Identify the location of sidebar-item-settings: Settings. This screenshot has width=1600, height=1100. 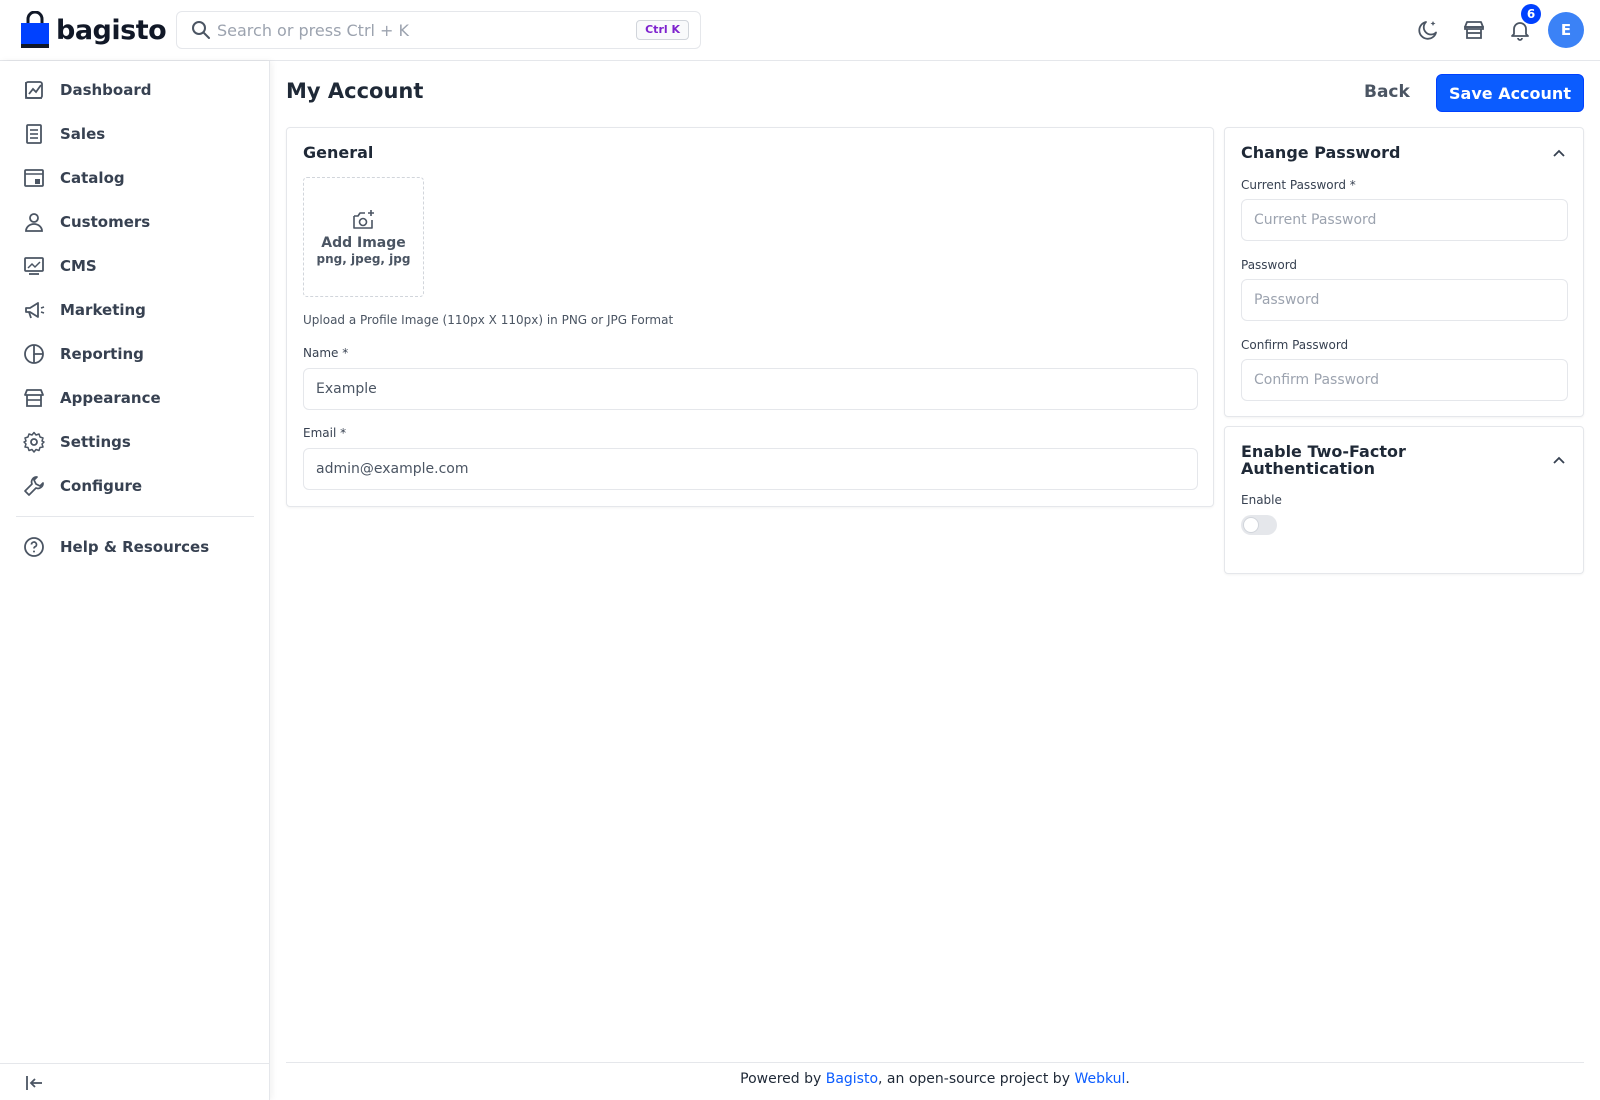
(135, 442).